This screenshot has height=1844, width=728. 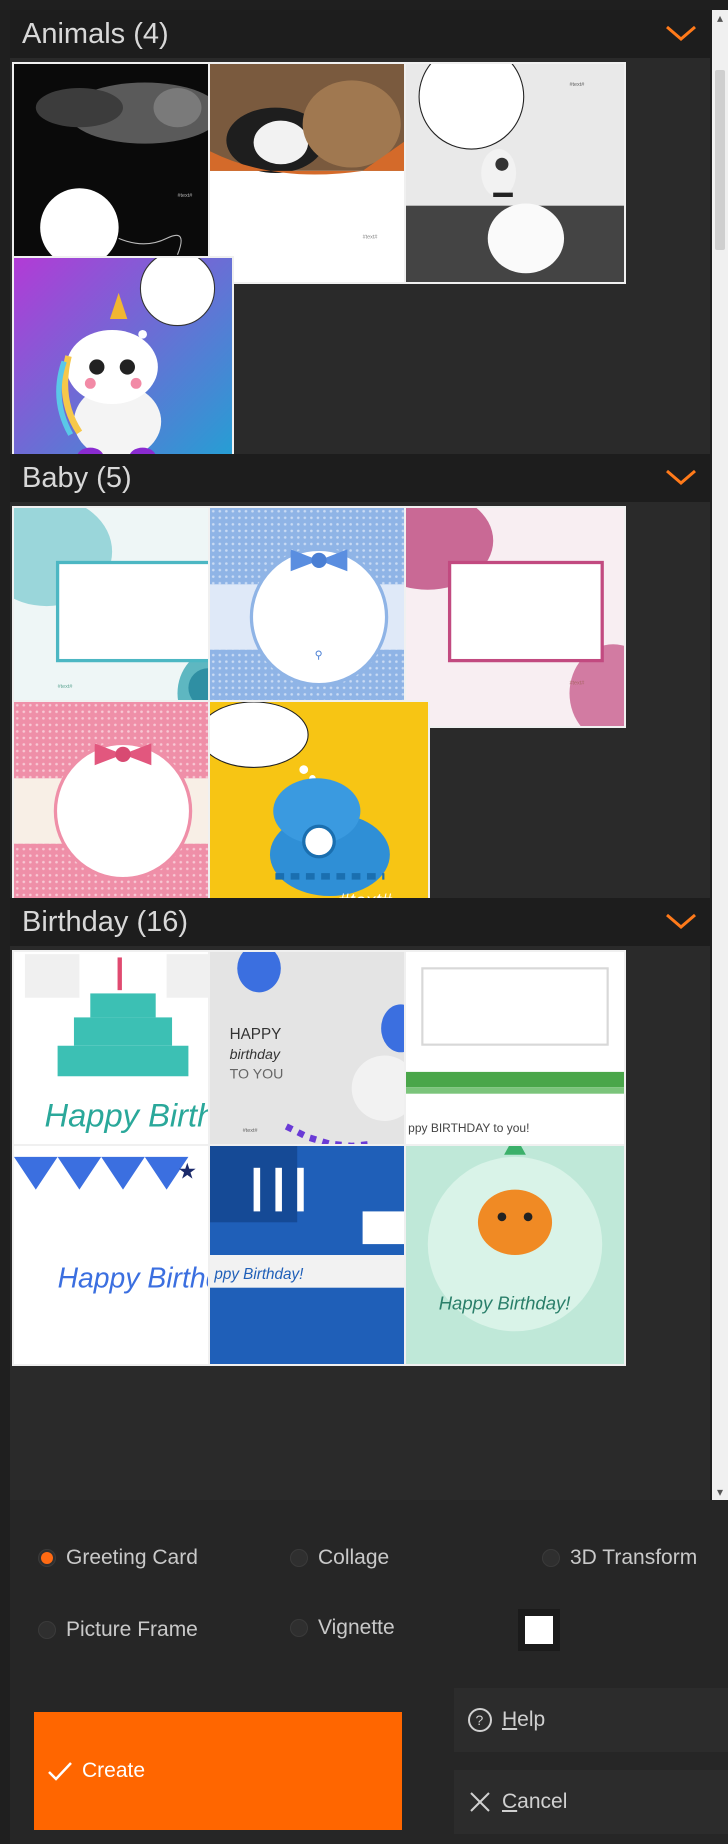 I want to click on radio-picture-frame: Picture Frame, so click(x=118, y=1630).